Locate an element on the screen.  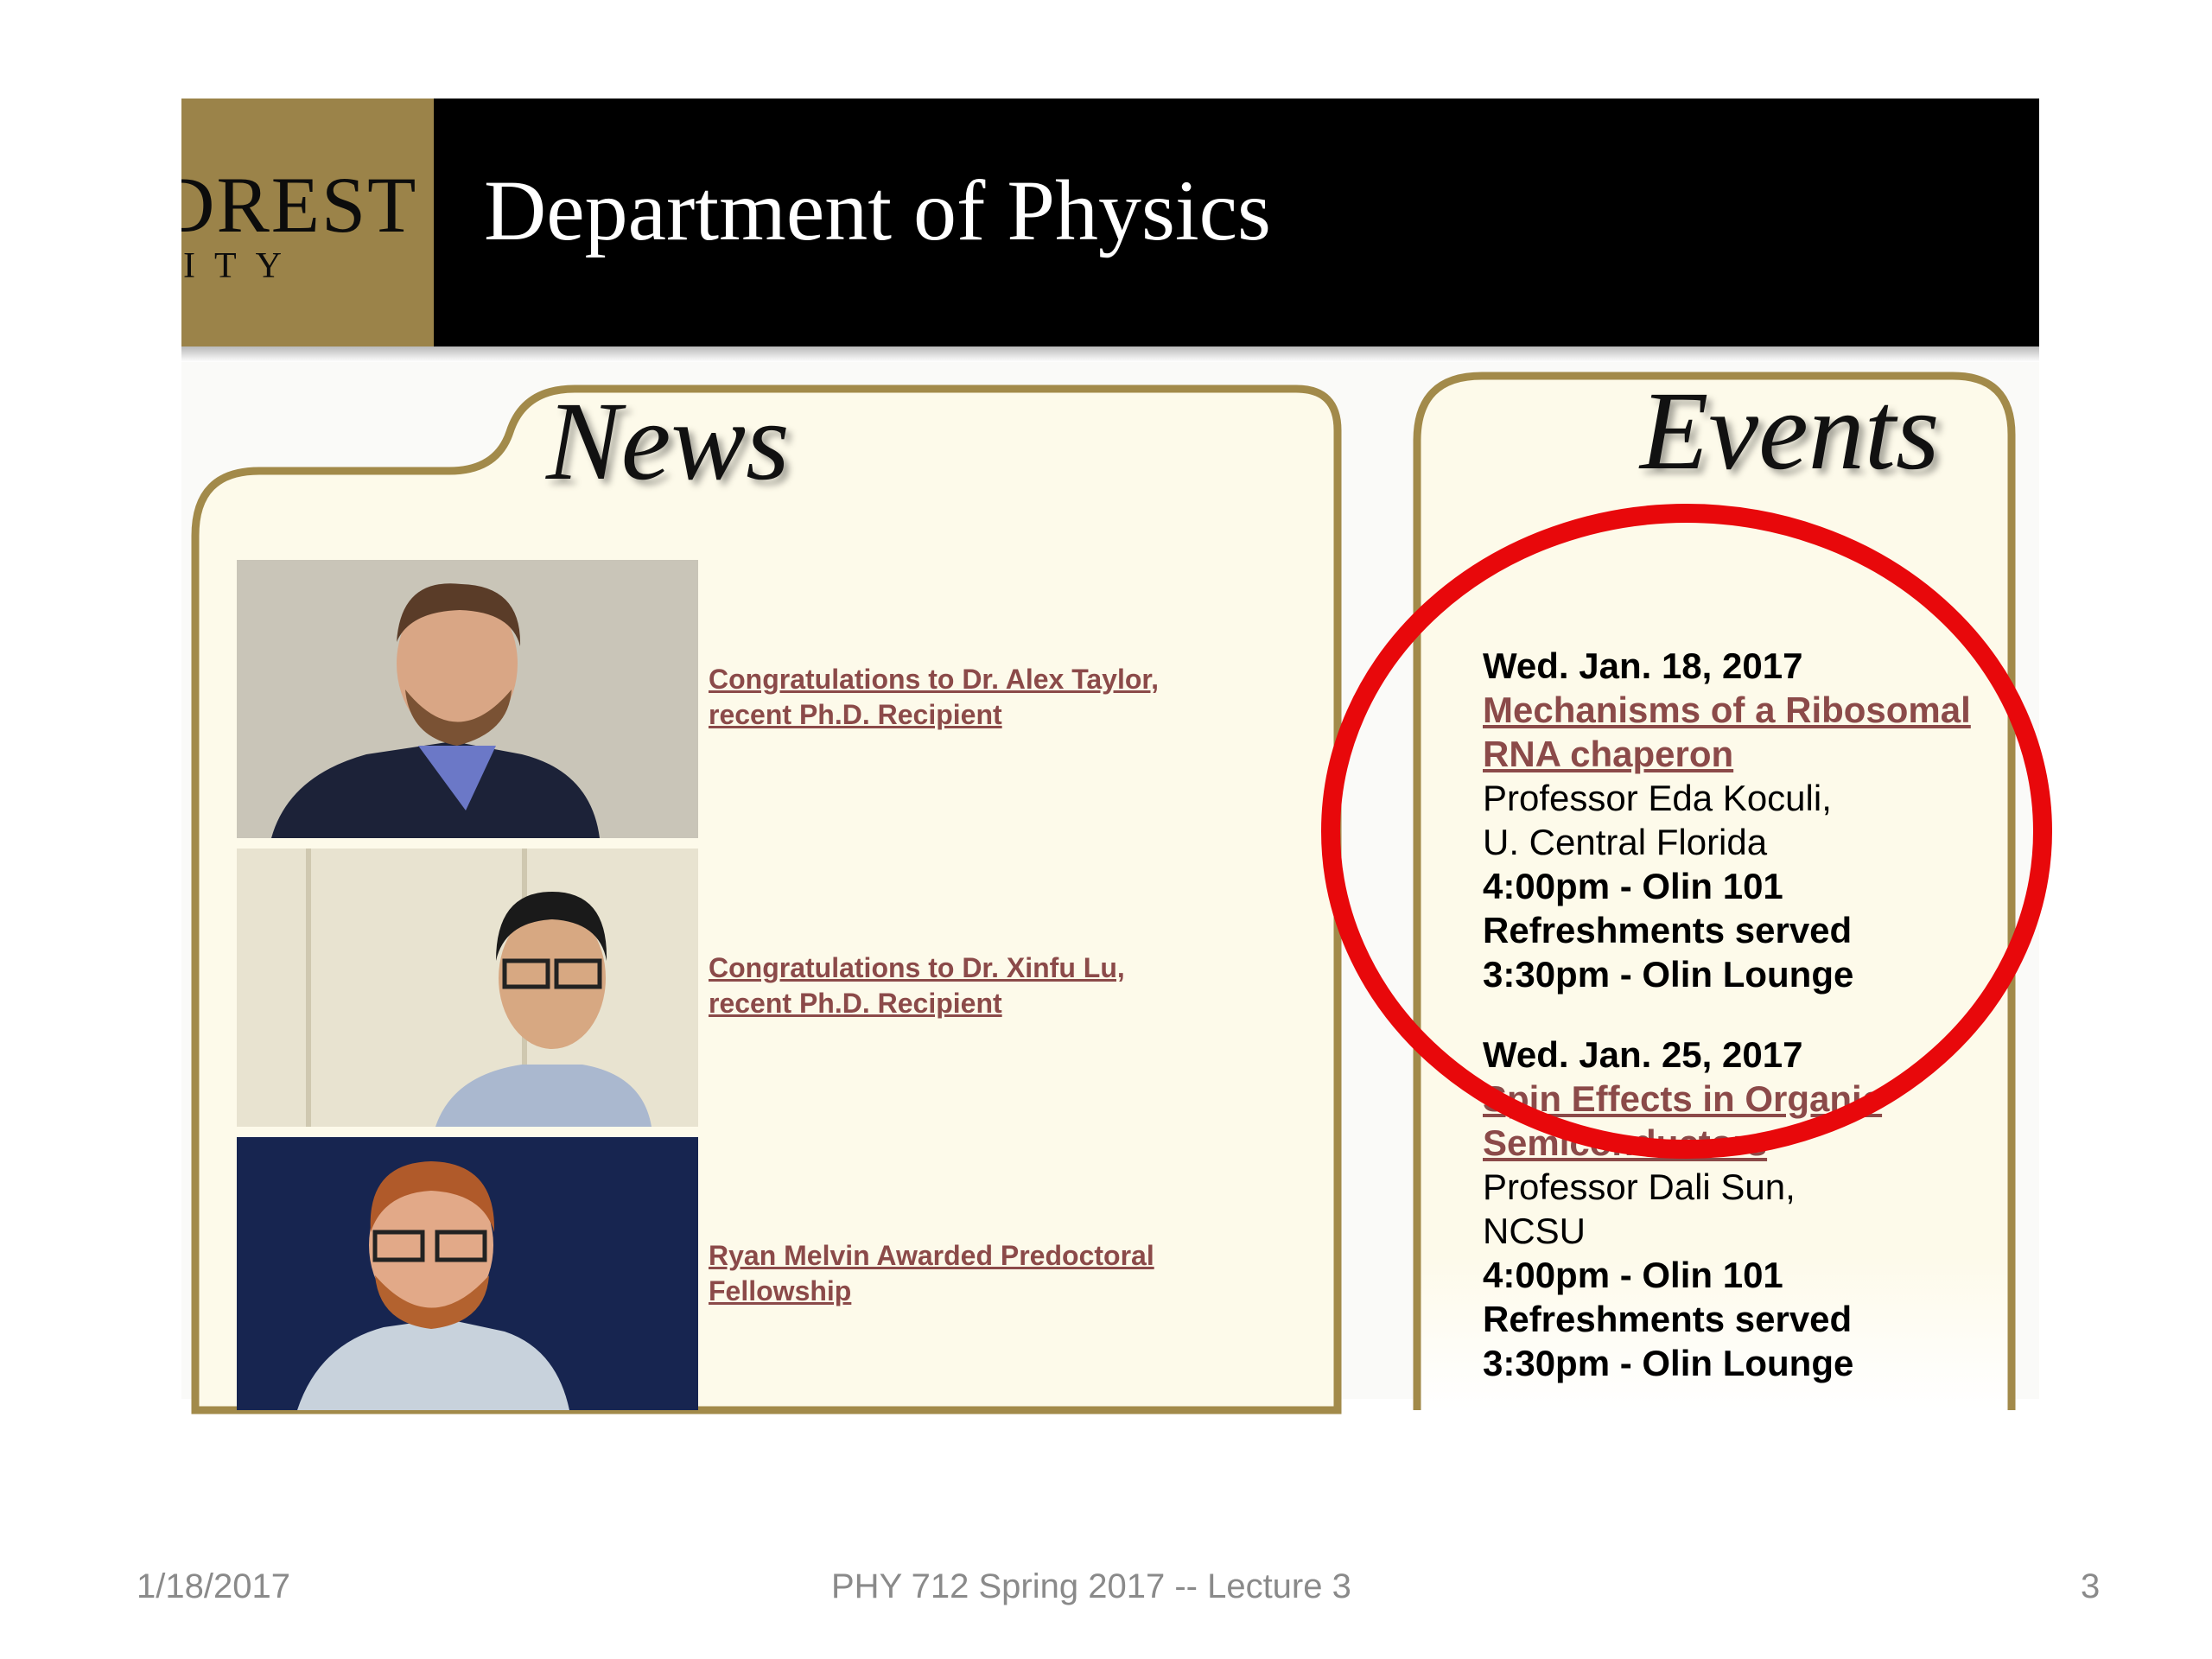
news-photo-xinfu-lu is located at coordinates (467, 988).